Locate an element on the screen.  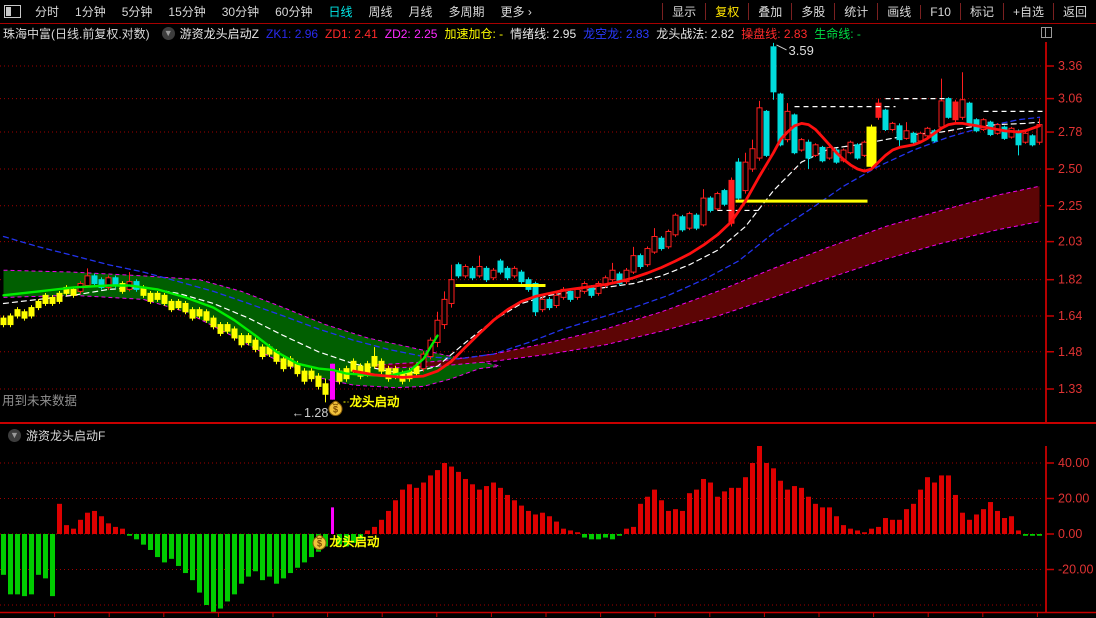
period-tabs: 分时 1分钟 5分钟 15分钟 30分钟 60分钟 日线 周线 月线 多周期 更多 › is located at coordinates (283, 11).